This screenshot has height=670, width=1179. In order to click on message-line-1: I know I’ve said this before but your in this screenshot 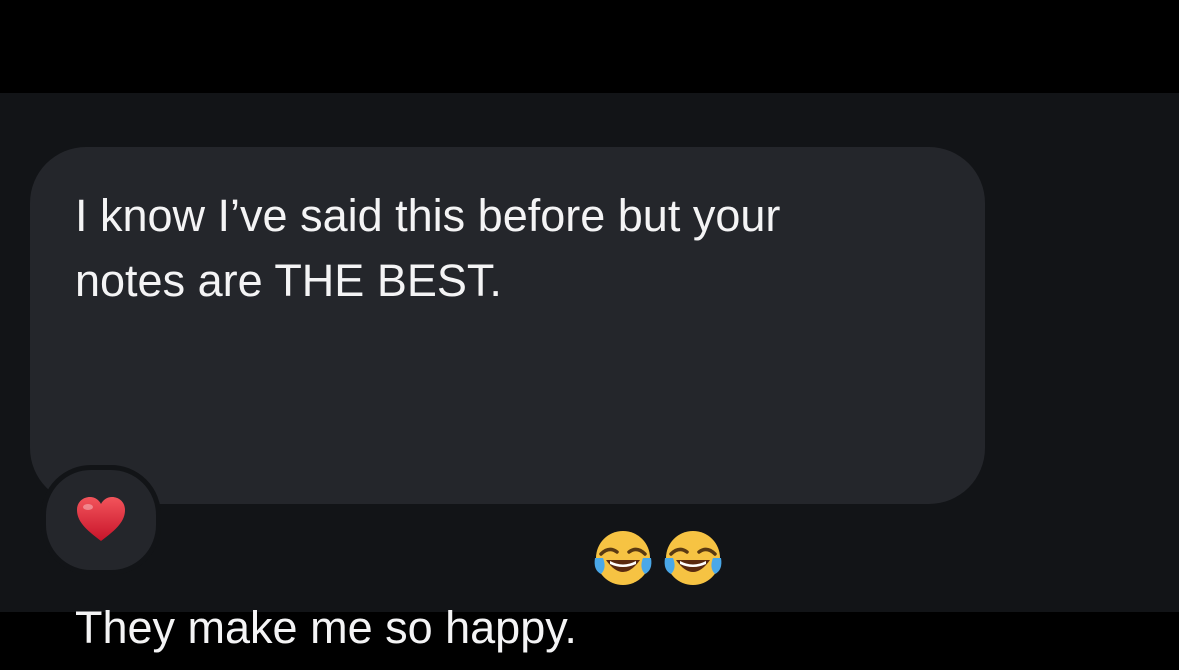, I will do `click(428, 215)`.